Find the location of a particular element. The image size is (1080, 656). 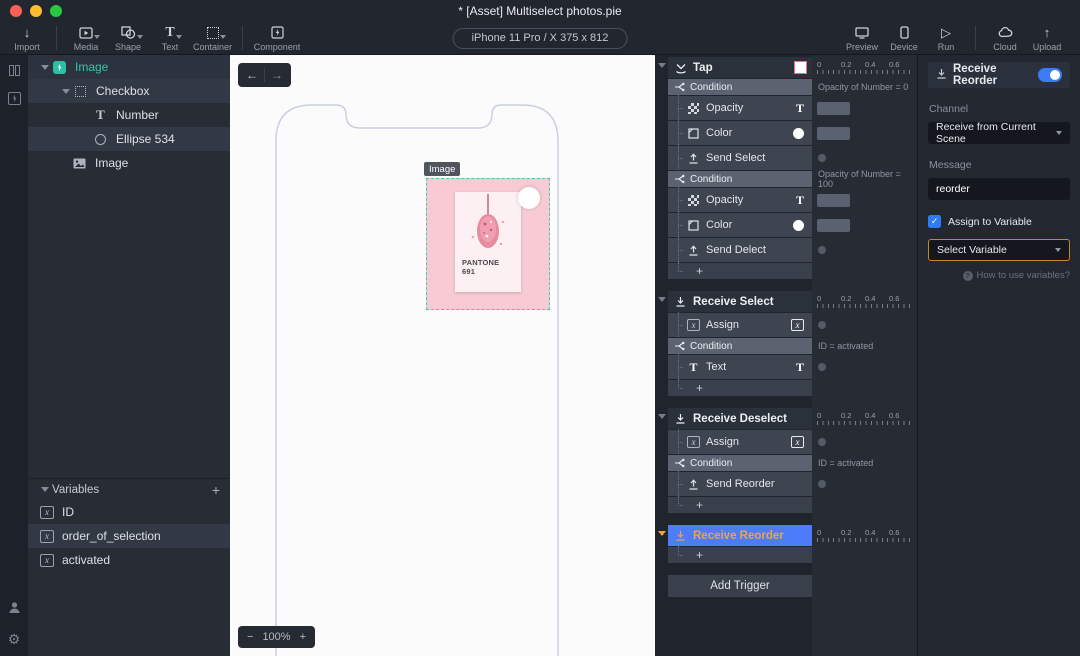

layer-label: Checkbox is located at coordinates (123, 91).